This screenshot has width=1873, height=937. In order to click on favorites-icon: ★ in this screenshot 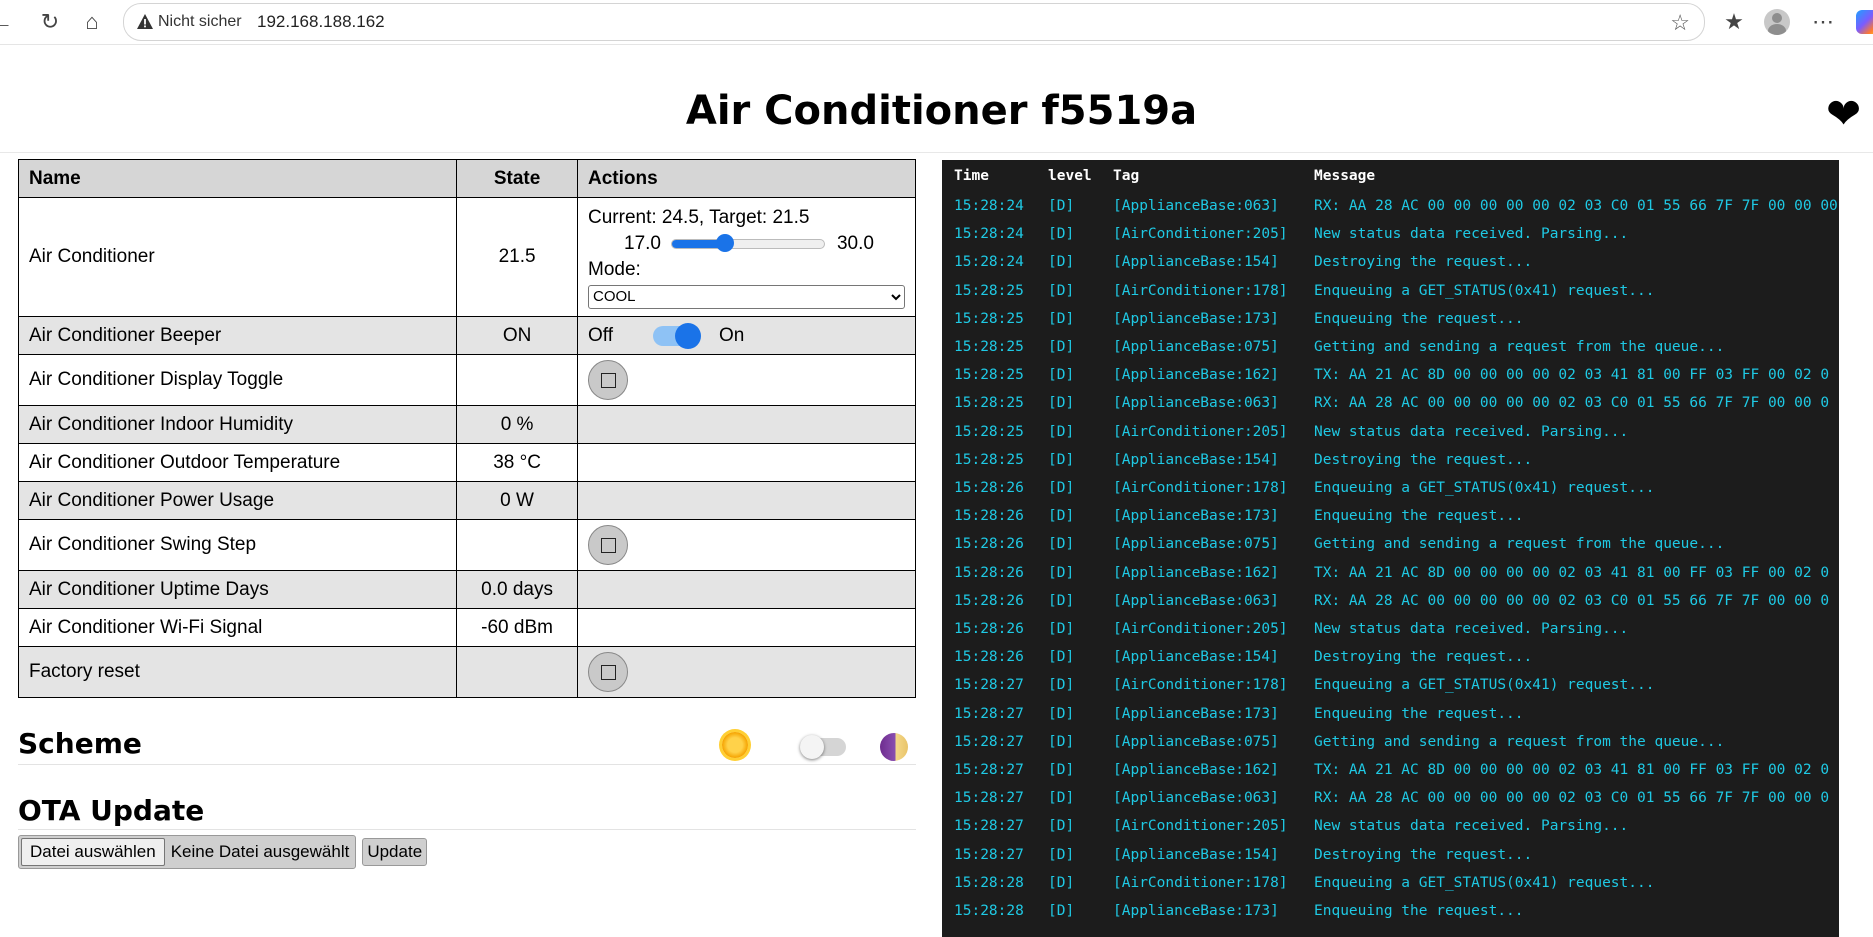, I will do `click(1734, 22)`.